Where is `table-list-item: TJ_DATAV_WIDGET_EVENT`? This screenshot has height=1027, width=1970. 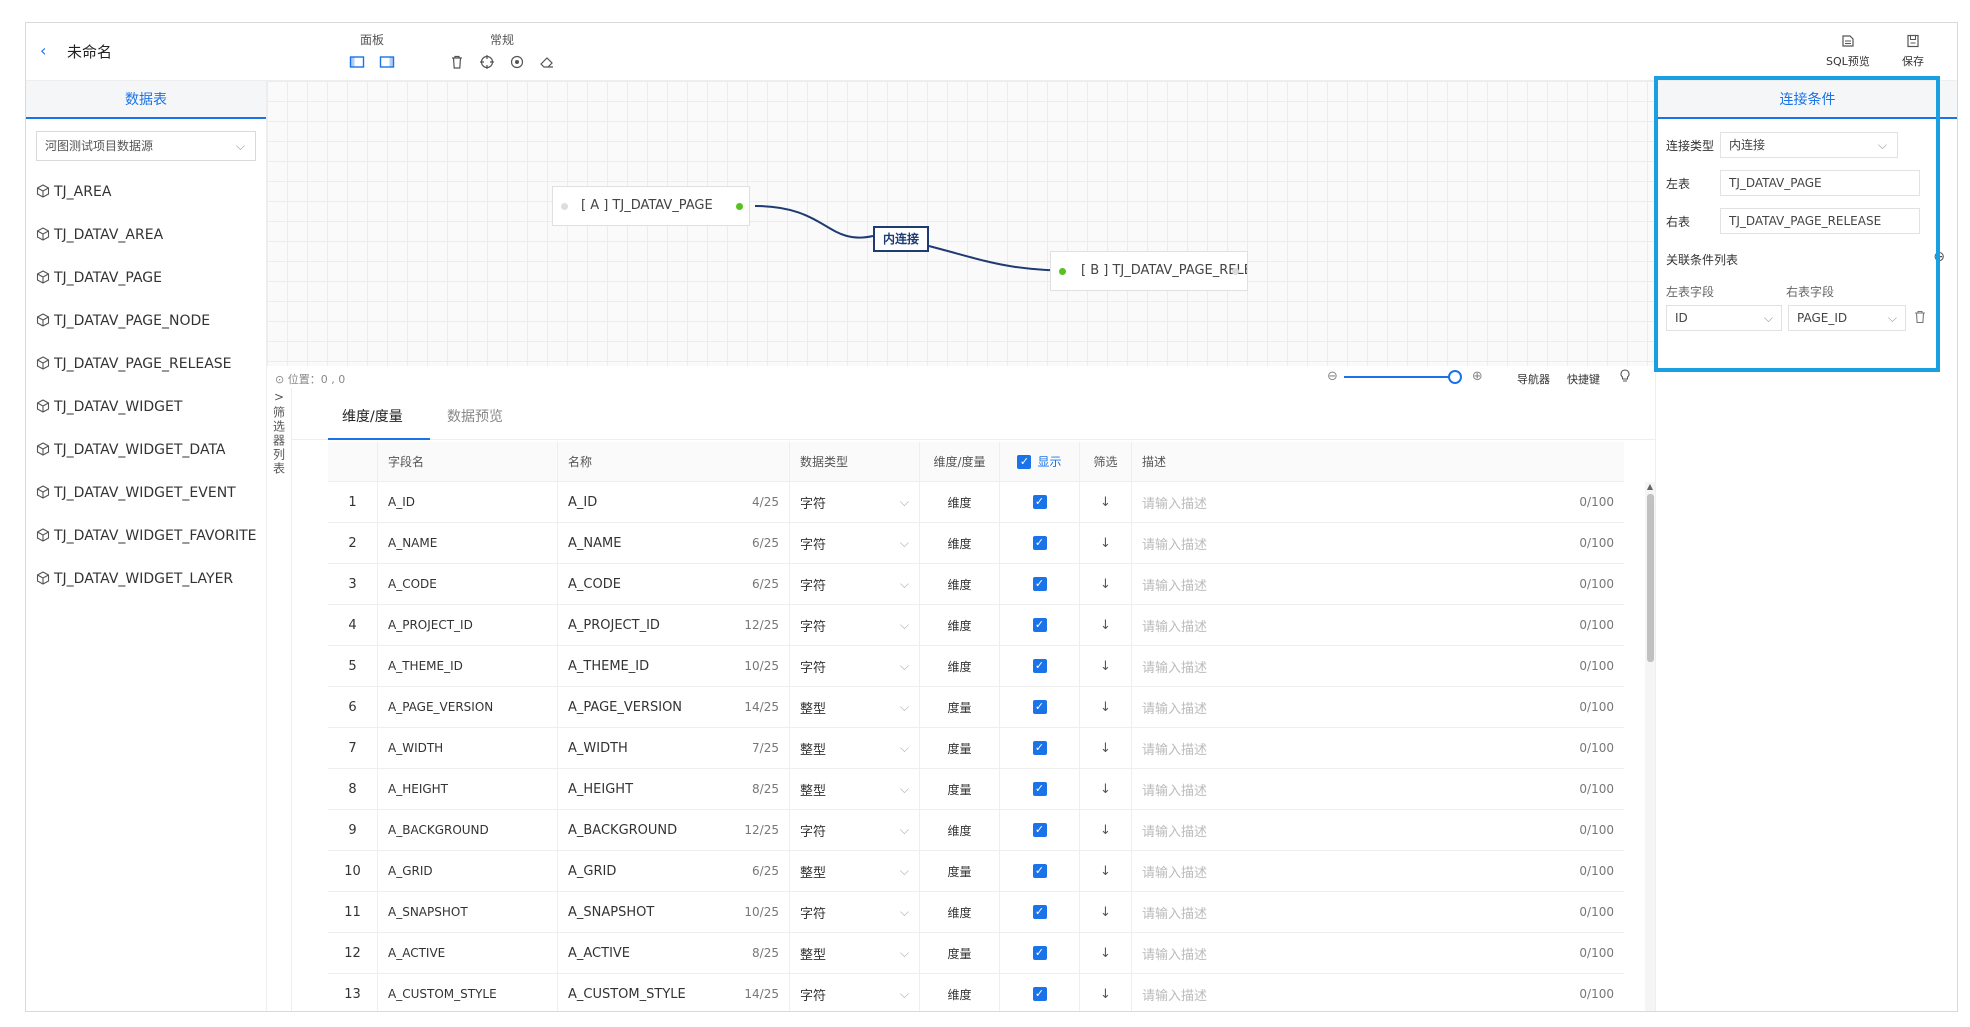 table-list-item: TJ_DATAV_WIDGET_EVENT is located at coordinates (146, 493).